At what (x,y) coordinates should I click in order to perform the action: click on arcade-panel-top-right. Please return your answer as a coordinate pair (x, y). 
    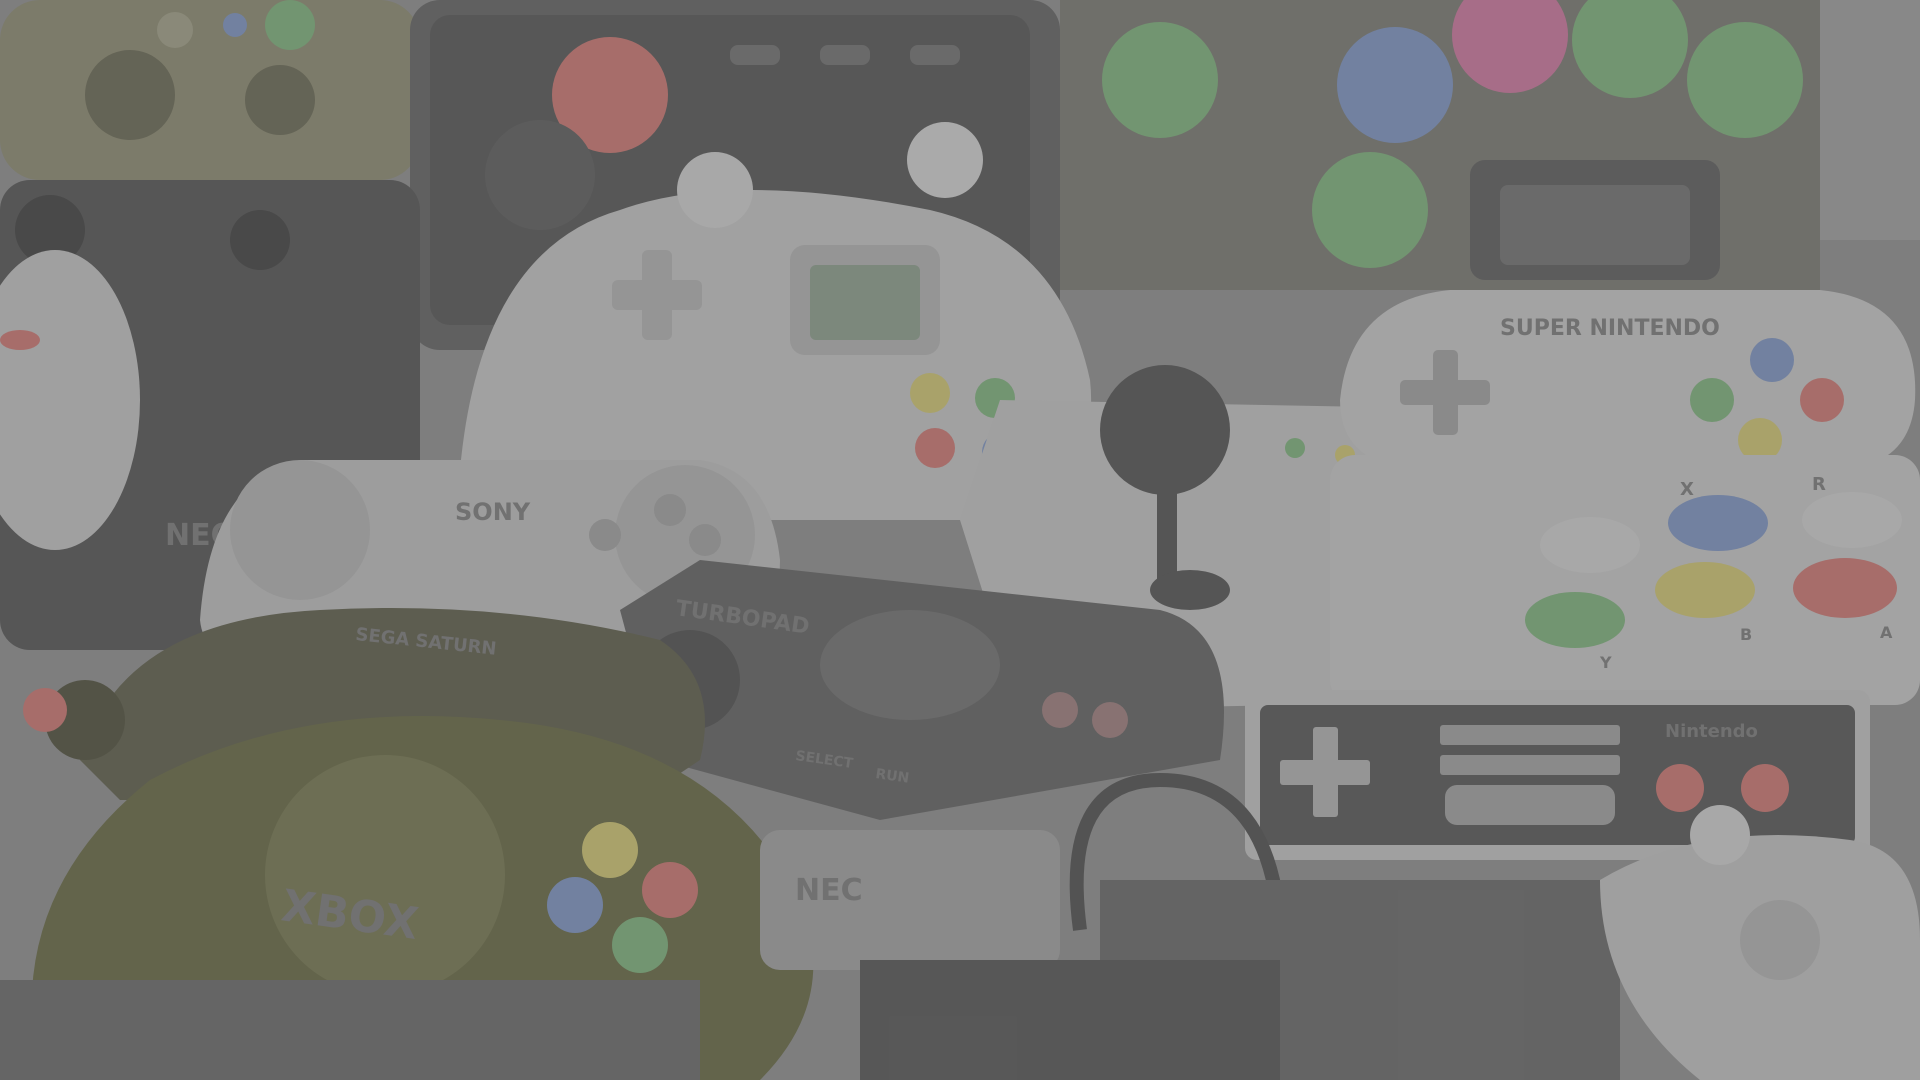
    Looking at the image, I should click on (1490, 145).